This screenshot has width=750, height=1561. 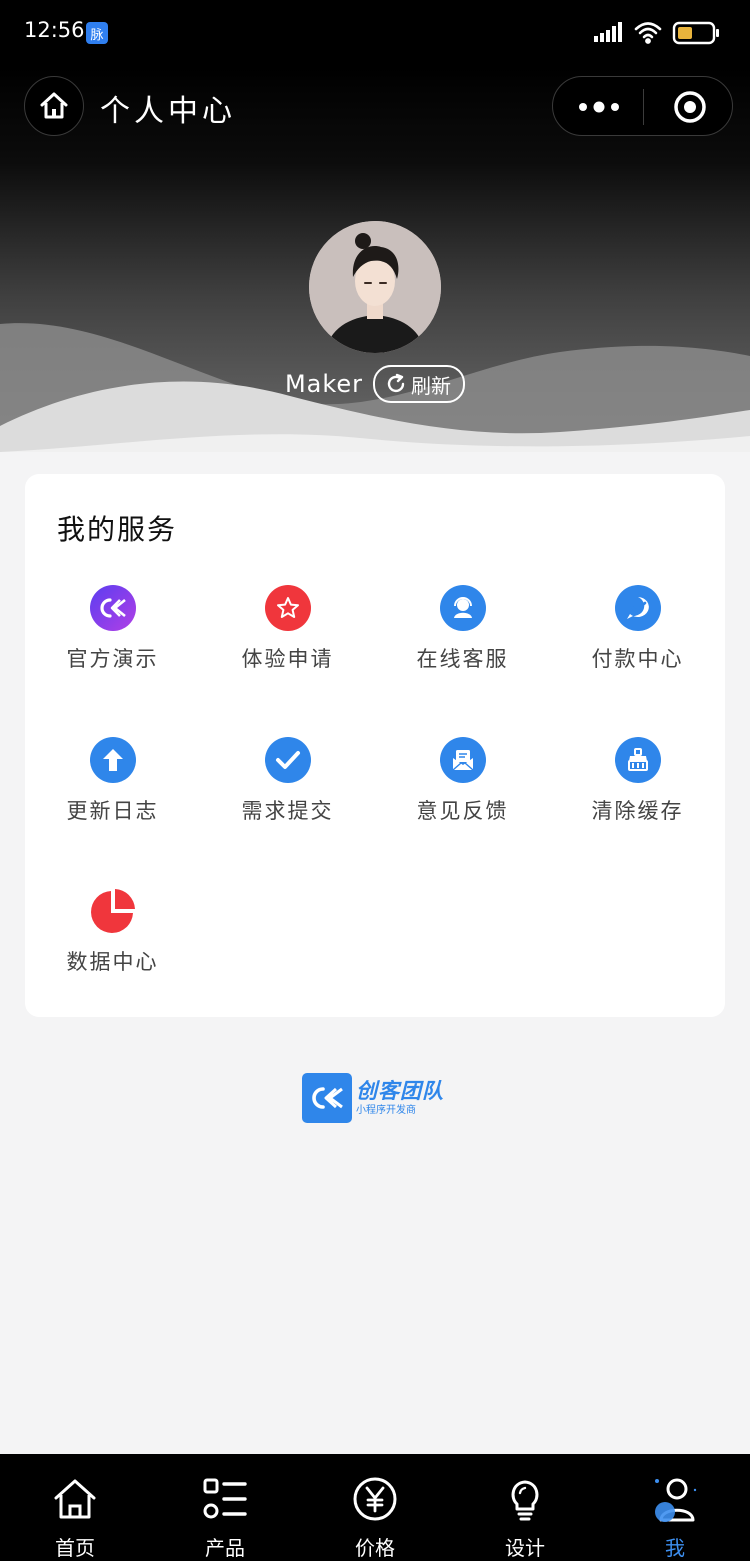 I want to click on avatar, so click(x=375, y=287).